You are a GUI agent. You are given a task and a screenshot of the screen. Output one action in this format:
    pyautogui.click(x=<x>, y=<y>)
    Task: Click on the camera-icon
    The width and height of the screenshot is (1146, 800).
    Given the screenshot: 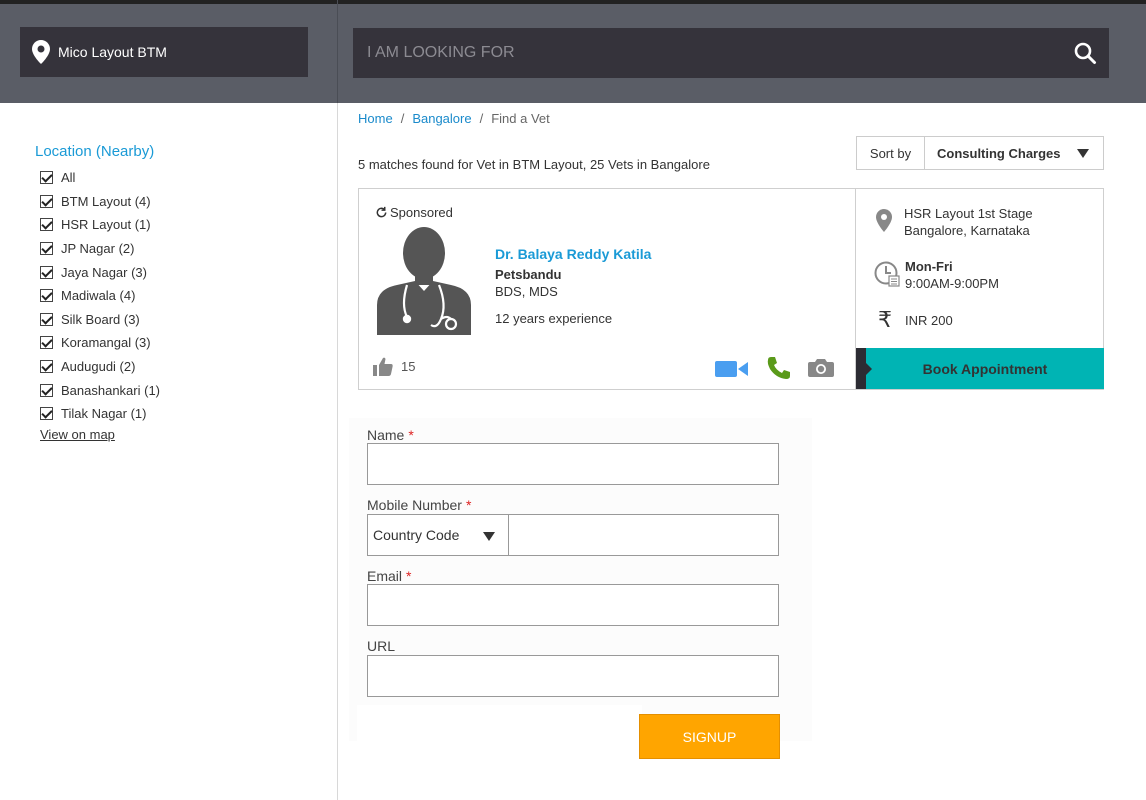 What is the action you would take?
    pyautogui.click(x=821, y=367)
    